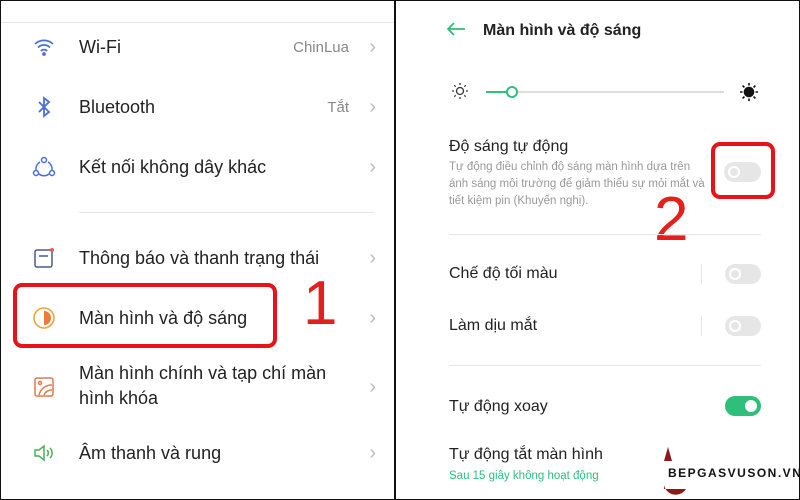 The image size is (800, 500). What do you see at coordinates (562, 30) in the screenshot?
I see `page-title: Màn hình và độ sáng` at bounding box center [562, 30].